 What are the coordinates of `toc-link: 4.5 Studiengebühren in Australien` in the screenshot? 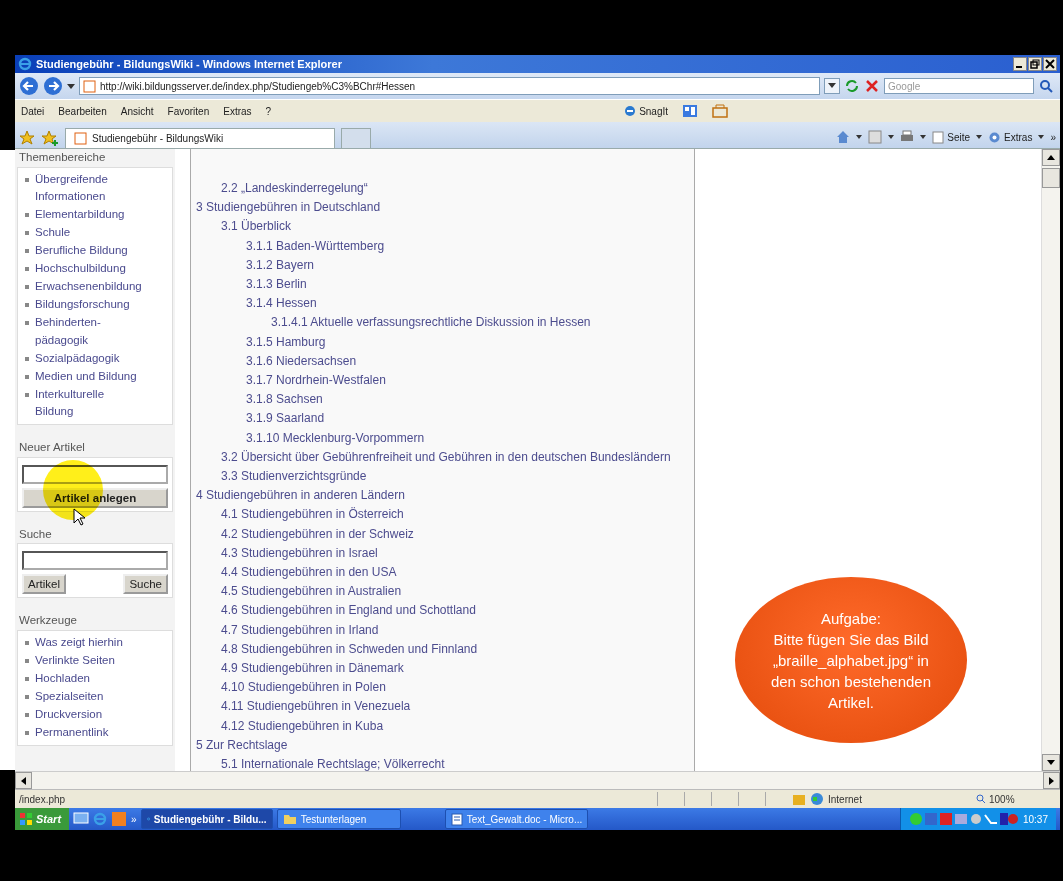 It's located at (311, 591).